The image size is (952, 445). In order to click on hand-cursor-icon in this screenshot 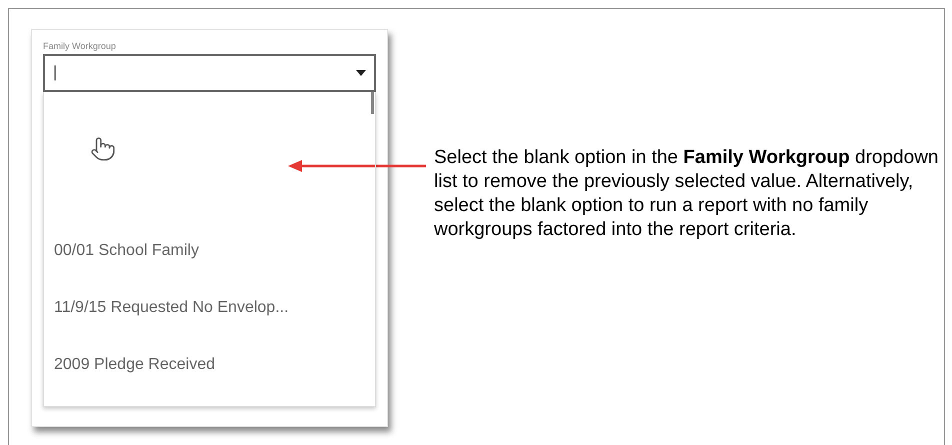, I will do `click(103, 149)`.